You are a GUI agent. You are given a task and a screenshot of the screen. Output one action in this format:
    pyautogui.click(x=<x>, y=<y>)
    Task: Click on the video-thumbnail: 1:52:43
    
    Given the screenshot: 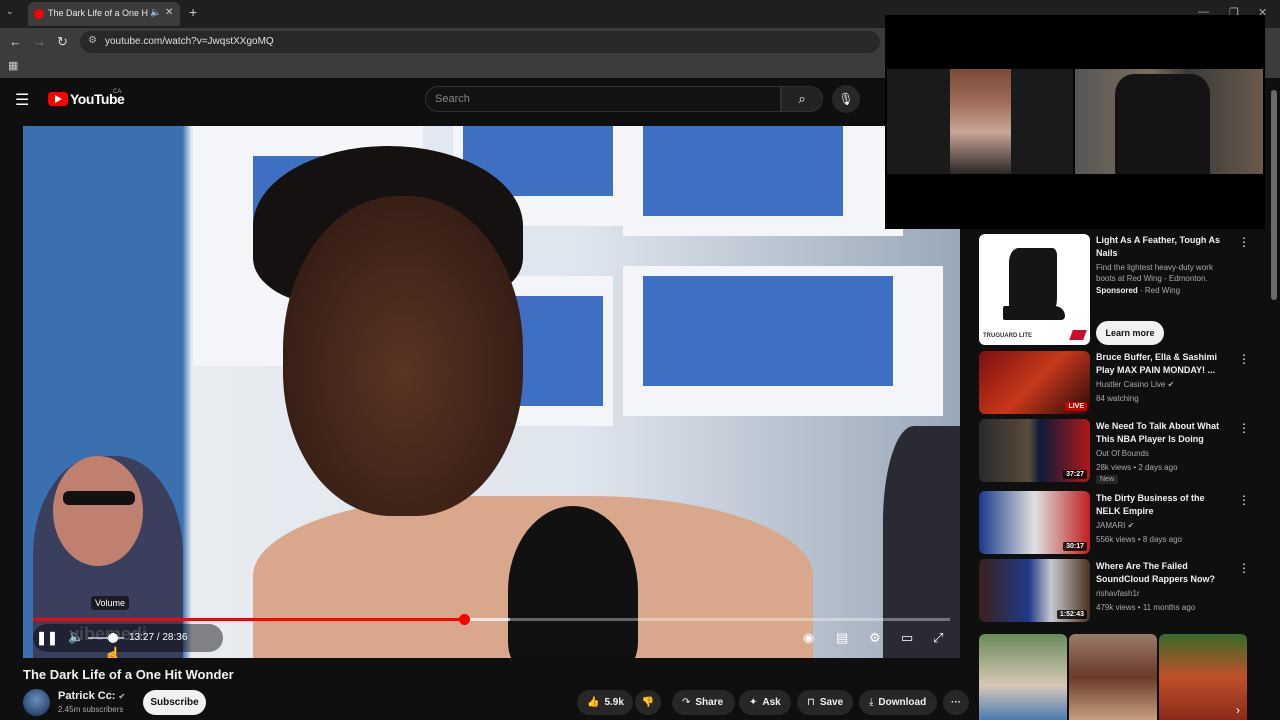 What is the action you would take?
    pyautogui.click(x=1034, y=590)
    